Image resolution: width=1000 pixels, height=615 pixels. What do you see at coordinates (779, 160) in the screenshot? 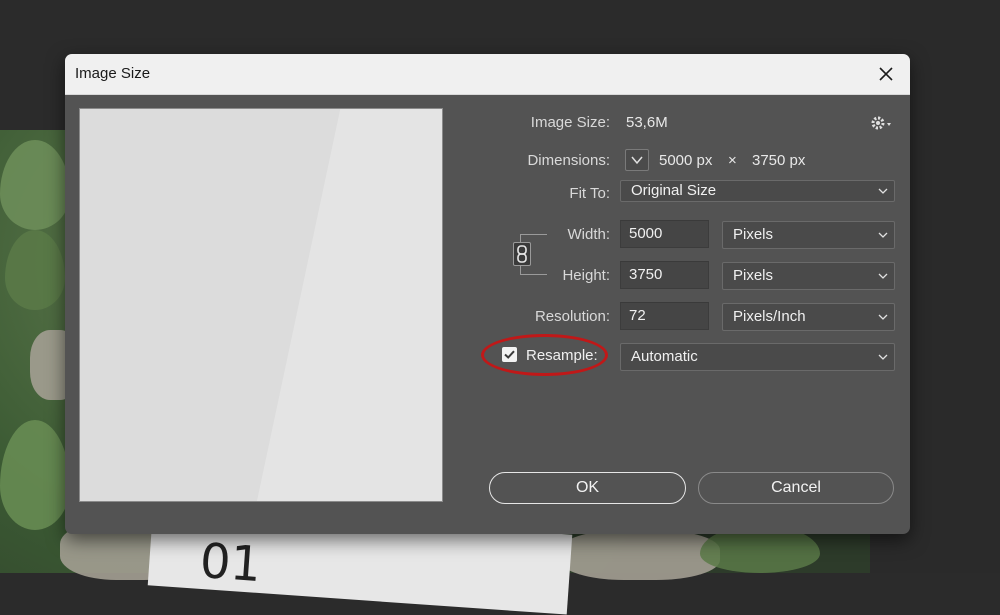
I see `dimensions-height-value: 3750 px` at bounding box center [779, 160].